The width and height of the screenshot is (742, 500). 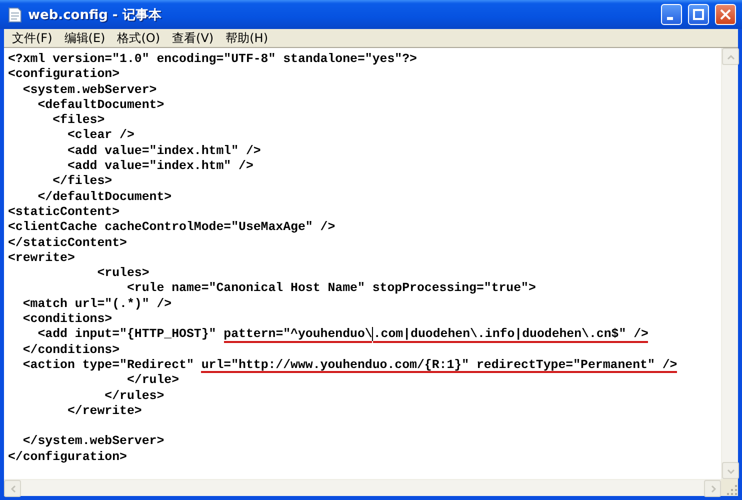 I want to click on code-text: <add value="index.htm" />, so click(x=160, y=166).